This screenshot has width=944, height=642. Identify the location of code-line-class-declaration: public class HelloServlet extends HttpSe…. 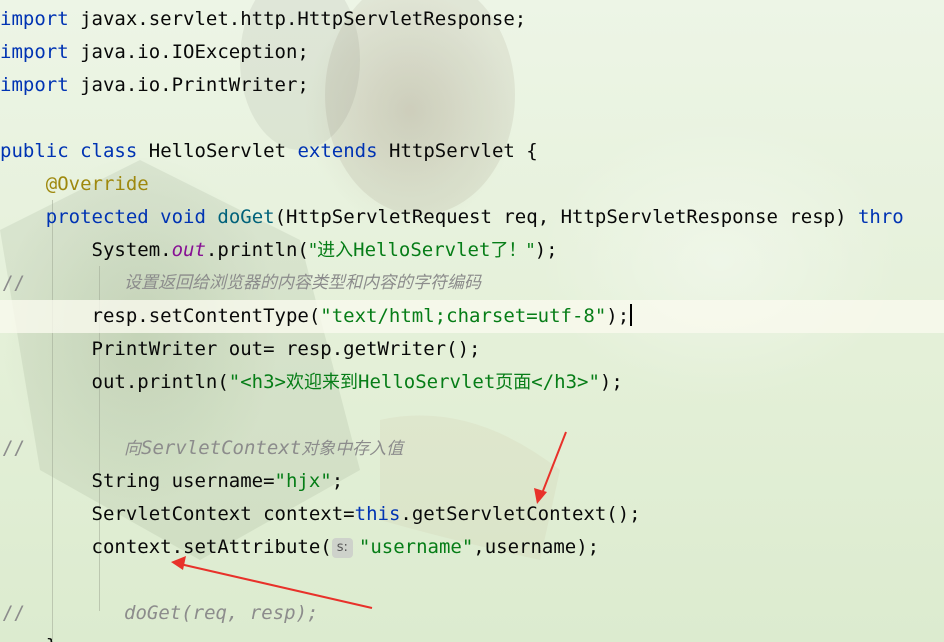
(472, 151).